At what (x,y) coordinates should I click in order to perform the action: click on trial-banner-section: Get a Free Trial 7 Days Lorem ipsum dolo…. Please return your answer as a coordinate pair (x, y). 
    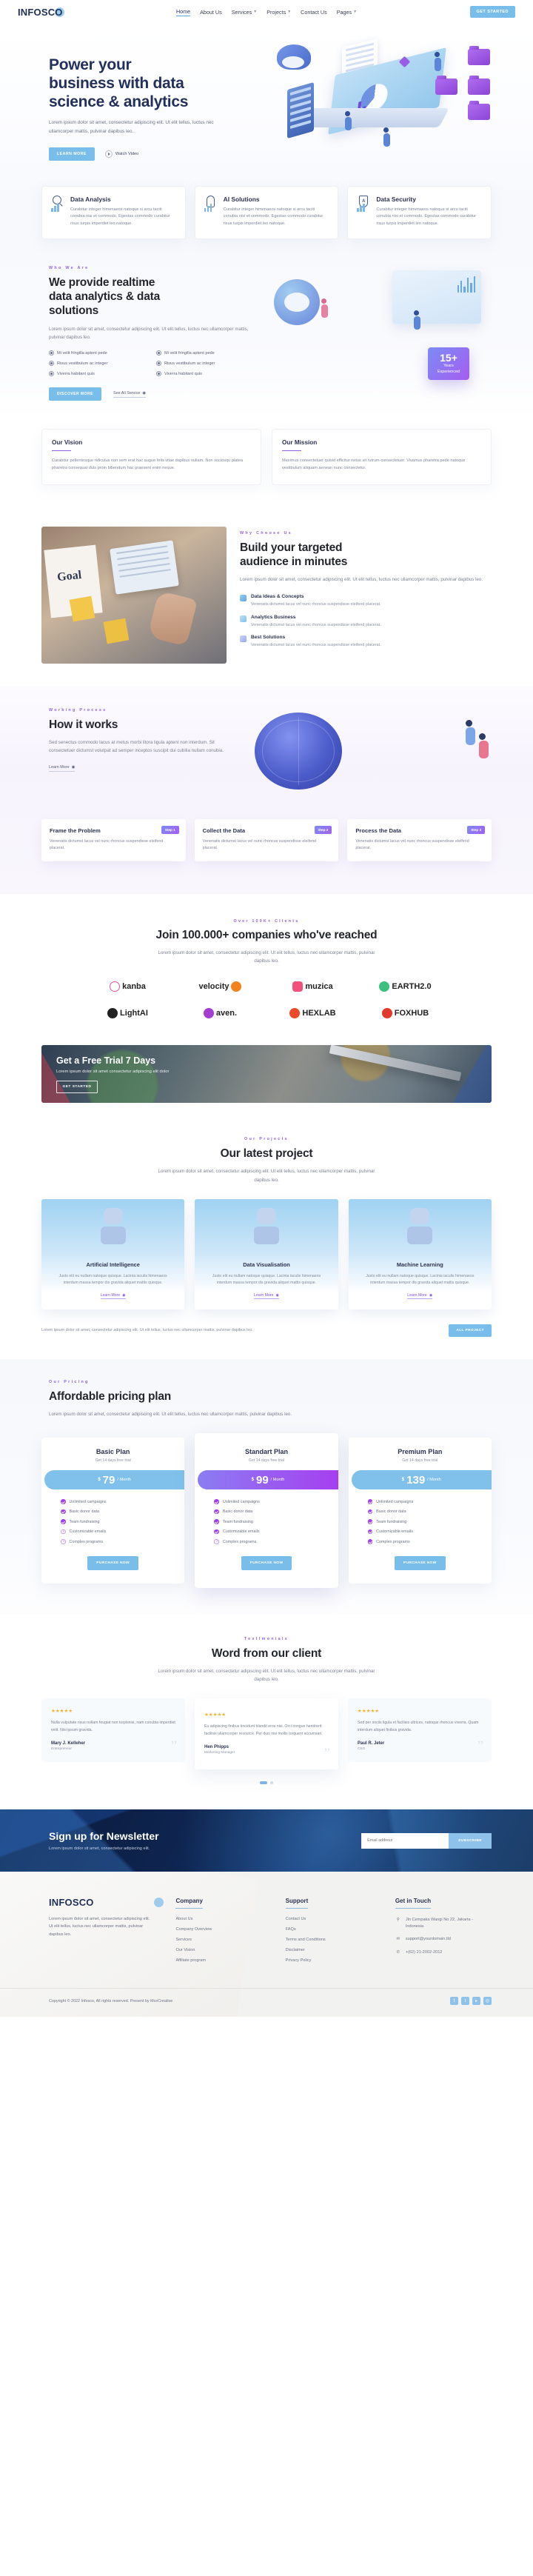
    Looking at the image, I should click on (266, 1087).